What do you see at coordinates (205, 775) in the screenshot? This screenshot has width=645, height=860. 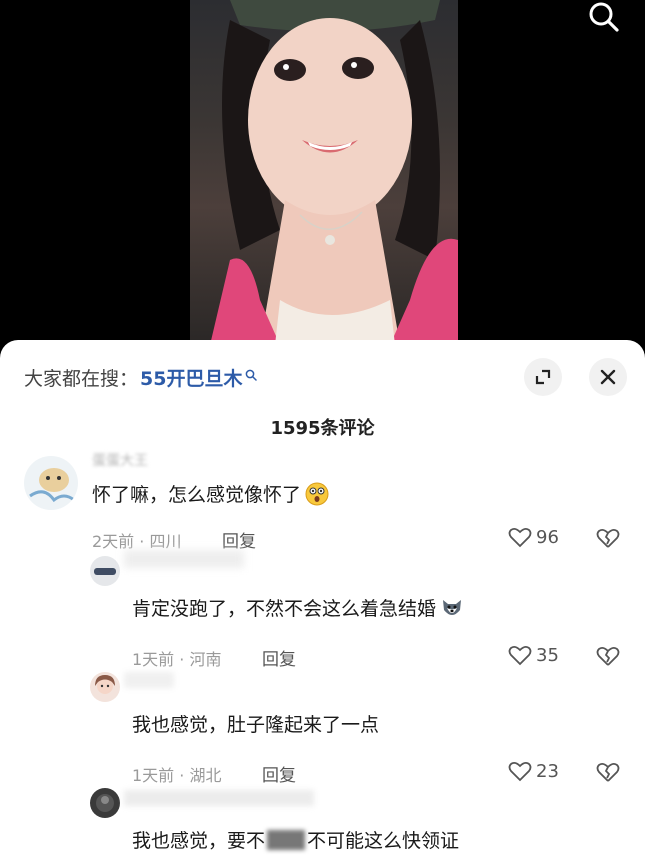 I see `comment-location: 湖北` at bounding box center [205, 775].